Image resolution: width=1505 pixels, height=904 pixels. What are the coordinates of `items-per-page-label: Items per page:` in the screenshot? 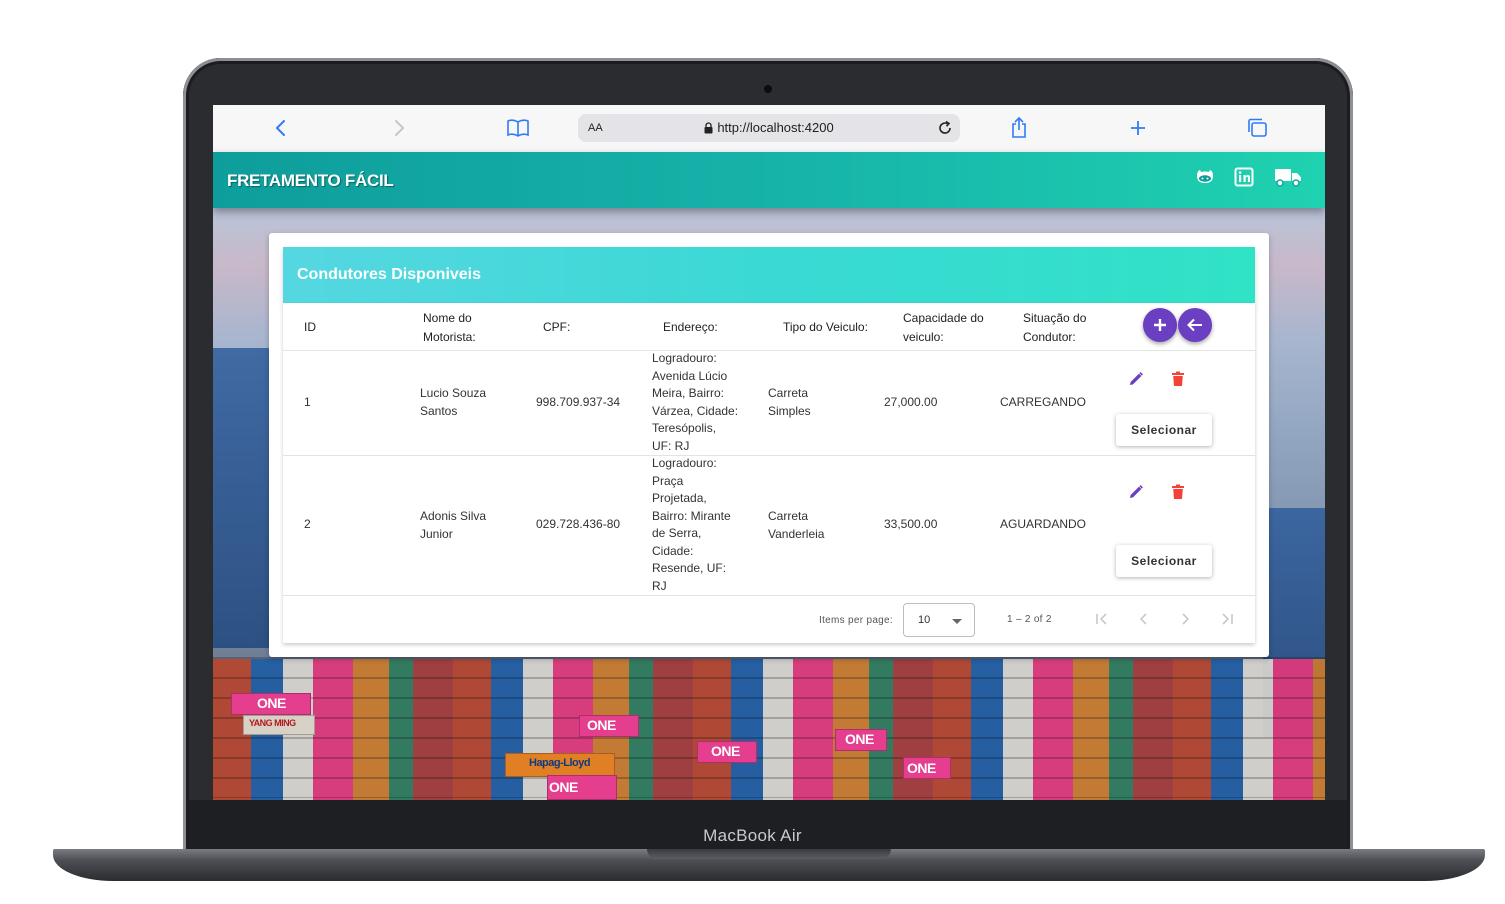 It's located at (856, 620).